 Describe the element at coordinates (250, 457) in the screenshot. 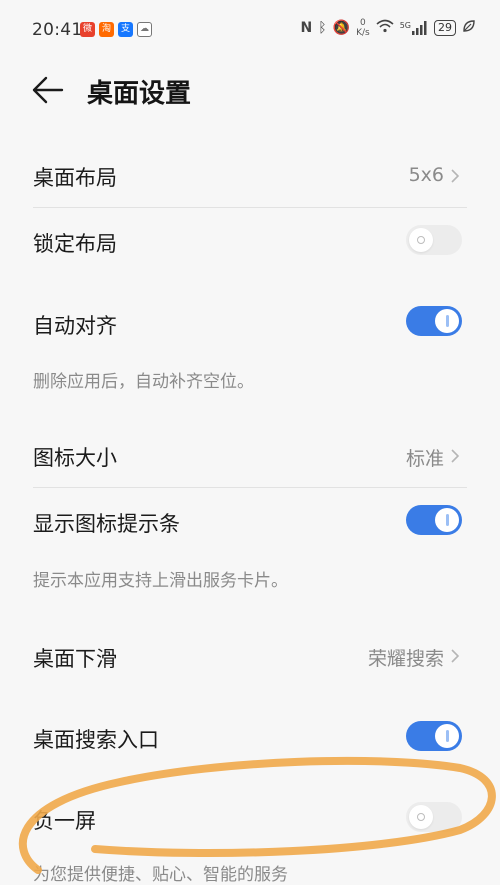

I see `setting-row-icon-size: 图标大小 标准` at that location.